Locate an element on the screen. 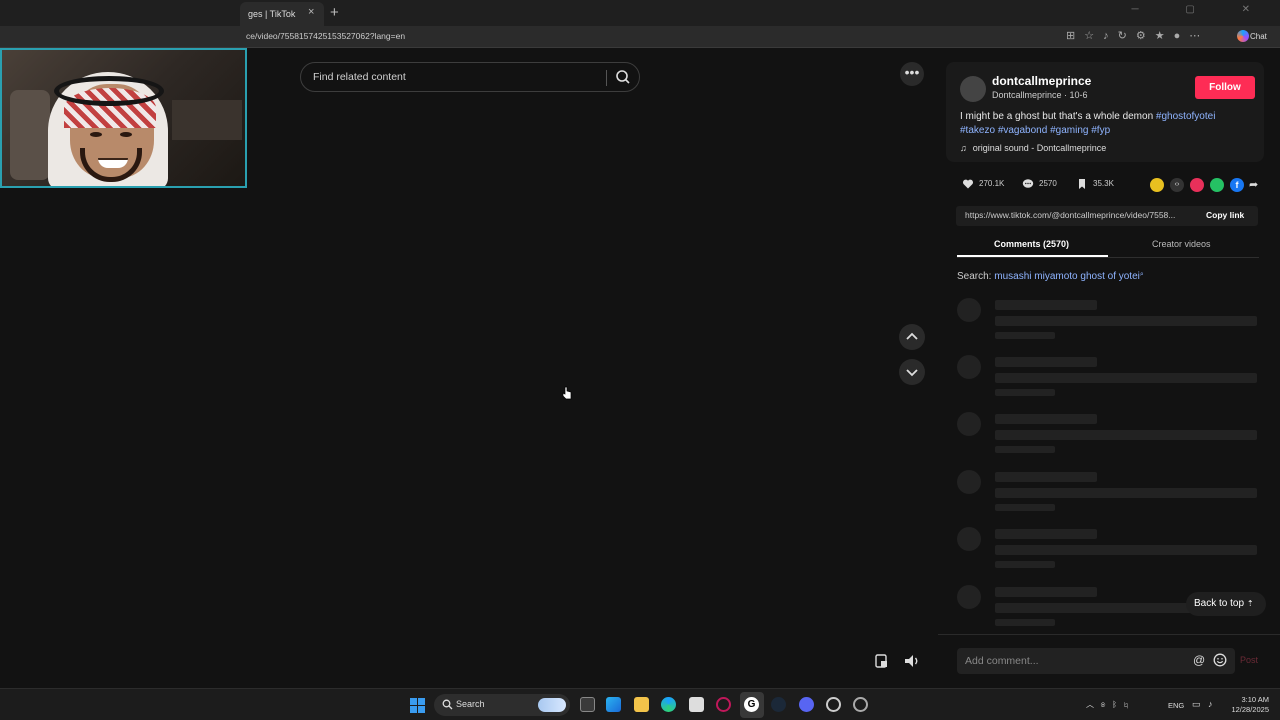 This screenshot has height=720, width=1280. task-view-icon is located at coordinates (587, 704).